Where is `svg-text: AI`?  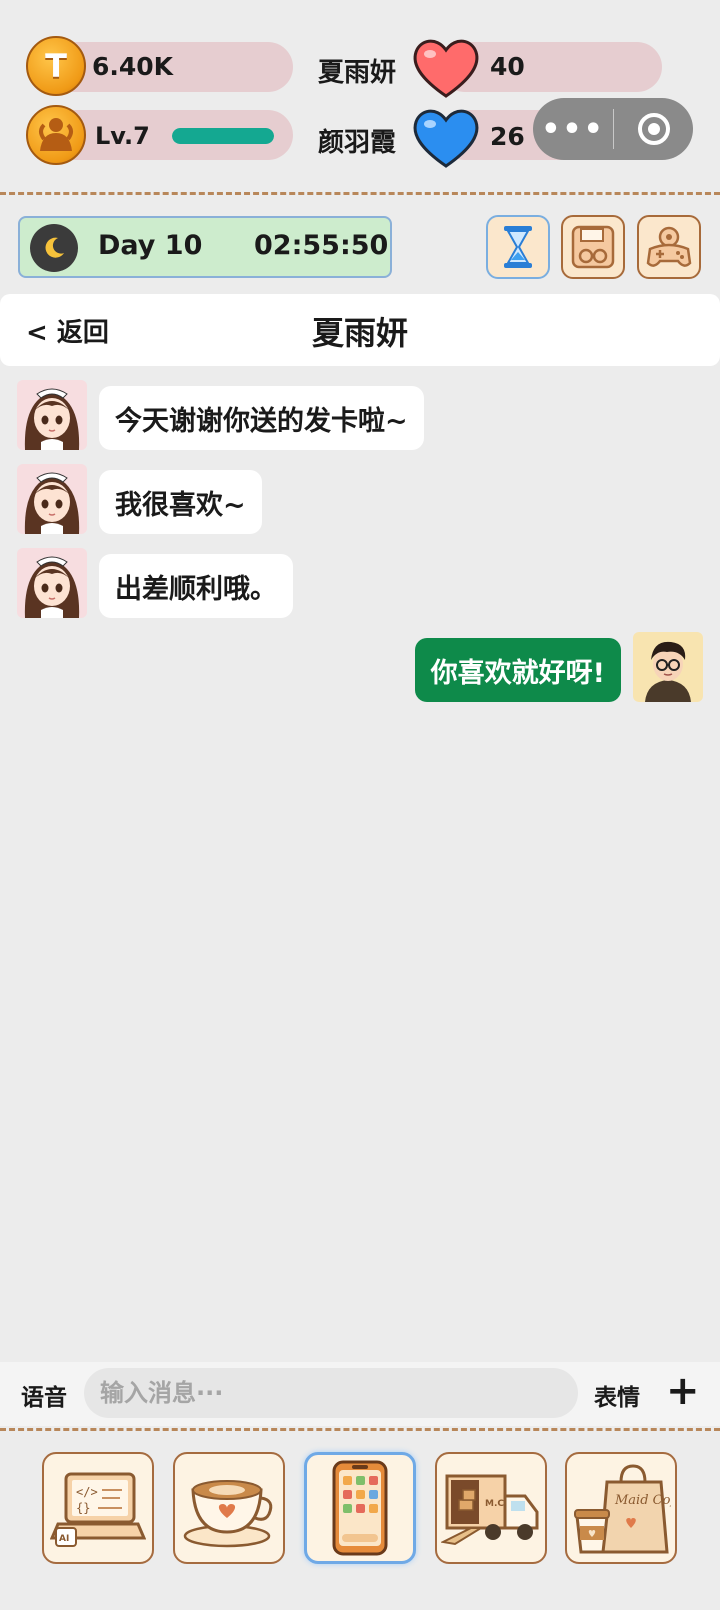
svg-text: AI is located at coordinates (64, 1539).